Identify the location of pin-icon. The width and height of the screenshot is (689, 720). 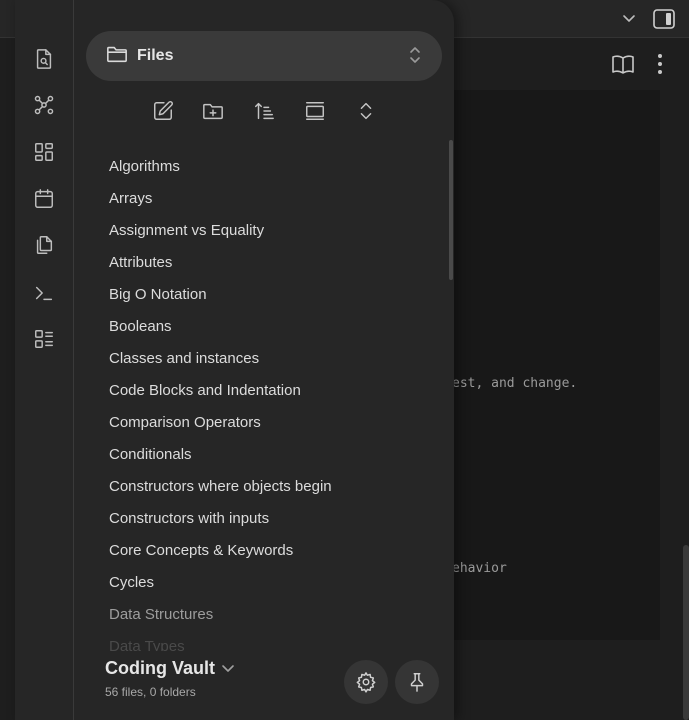
(417, 682).